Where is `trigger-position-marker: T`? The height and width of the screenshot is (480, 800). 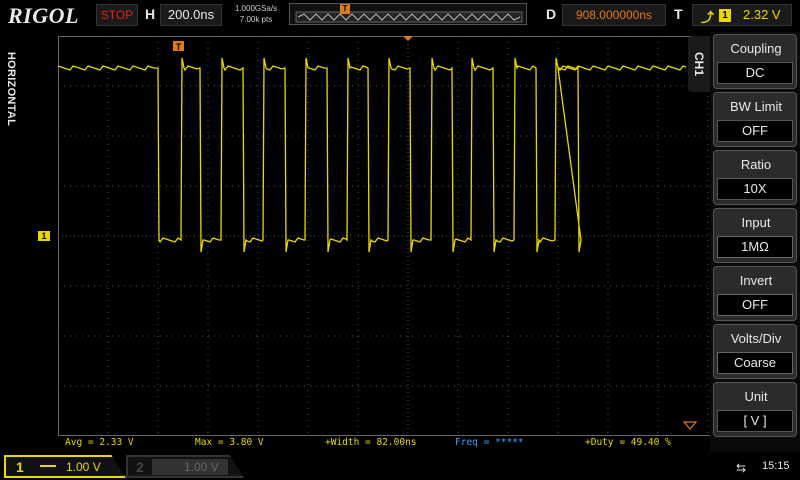 trigger-position-marker: T is located at coordinates (178, 46).